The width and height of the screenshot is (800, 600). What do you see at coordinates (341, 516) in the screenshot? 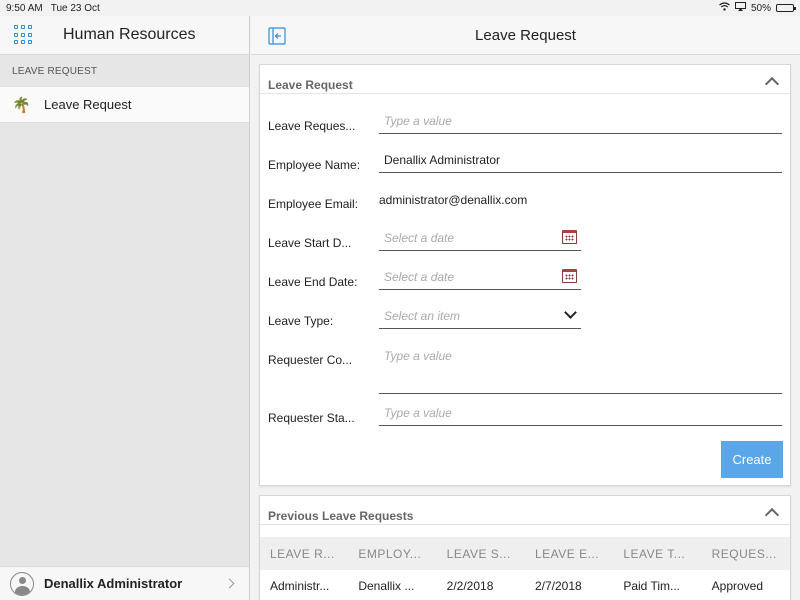
I see `previous-title: Previous Leave Requests` at bounding box center [341, 516].